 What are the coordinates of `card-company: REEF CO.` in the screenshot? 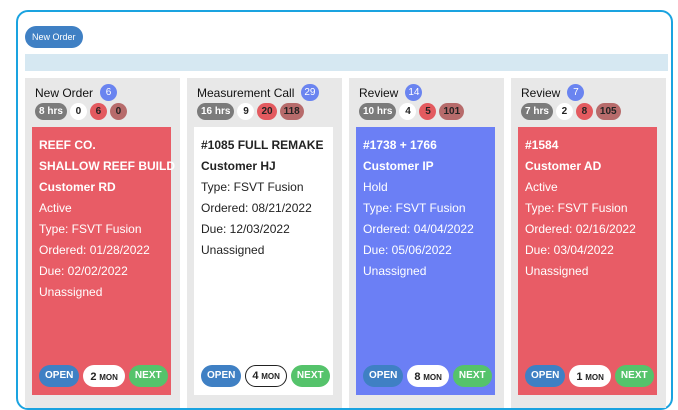 It's located at (67, 145).